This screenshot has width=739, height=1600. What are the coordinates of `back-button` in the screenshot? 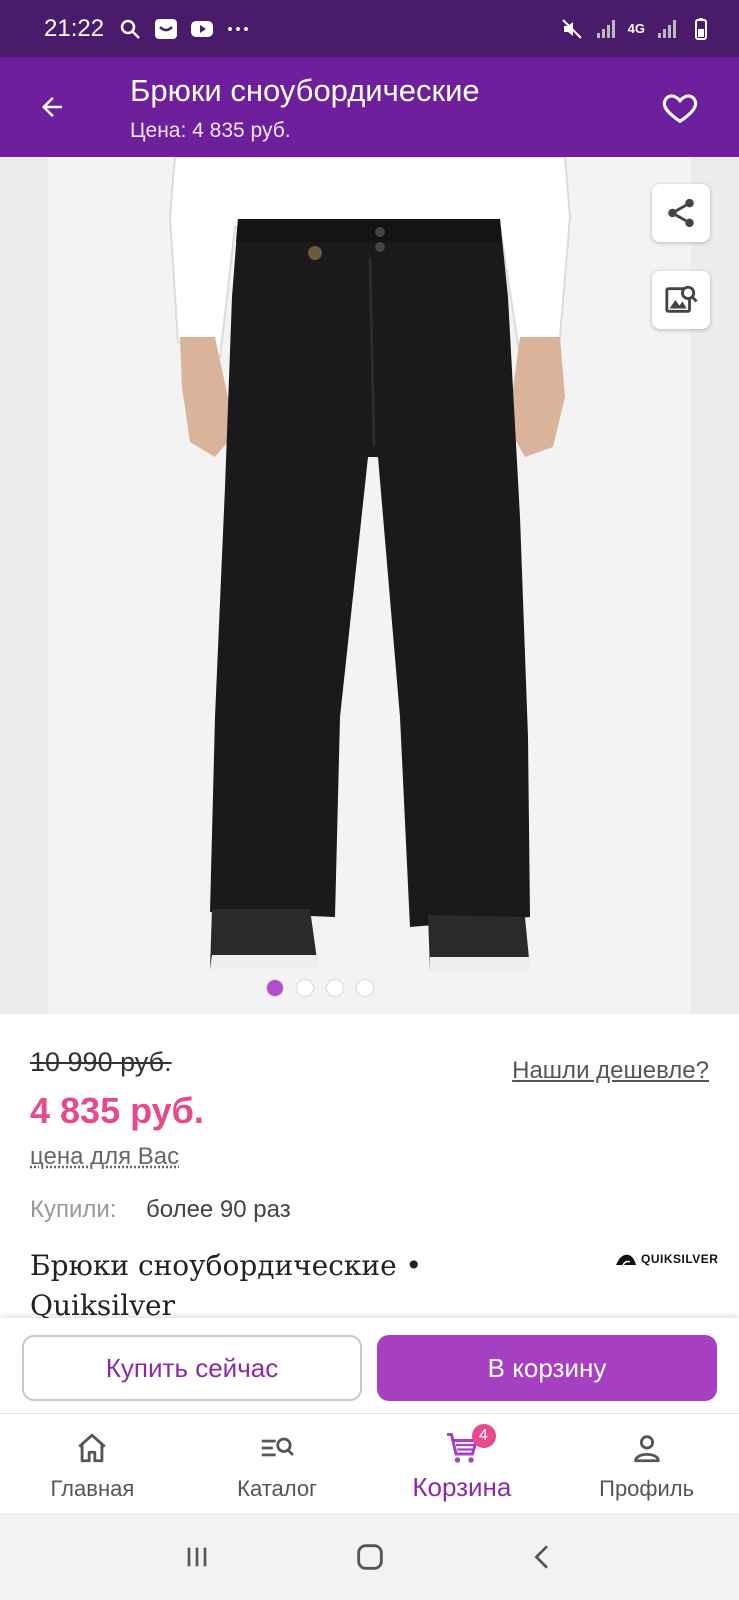 It's located at (52, 107).